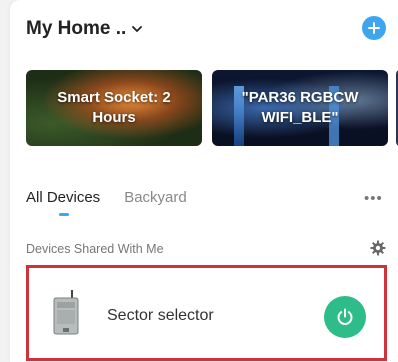  I want to click on chevron-down-icon, so click(137, 29).